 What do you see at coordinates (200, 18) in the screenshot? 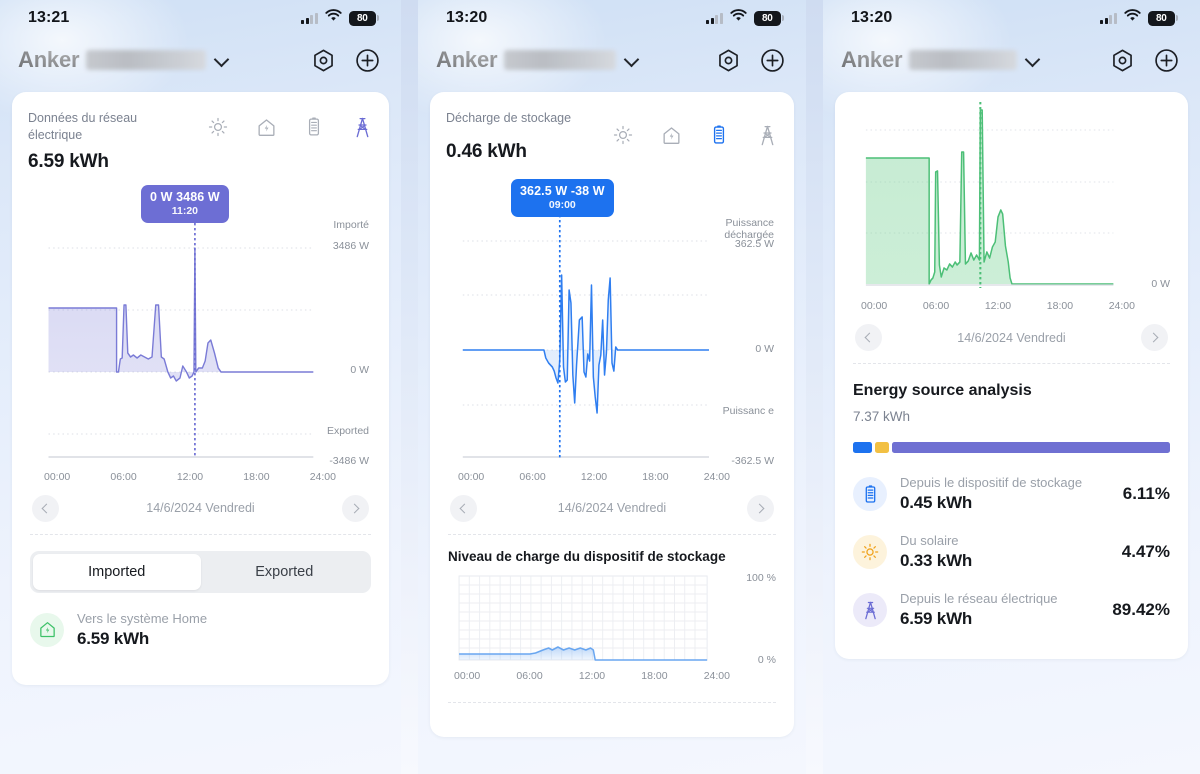
I see `status-bar-1: 13:21 80` at bounding box center [200, 18].